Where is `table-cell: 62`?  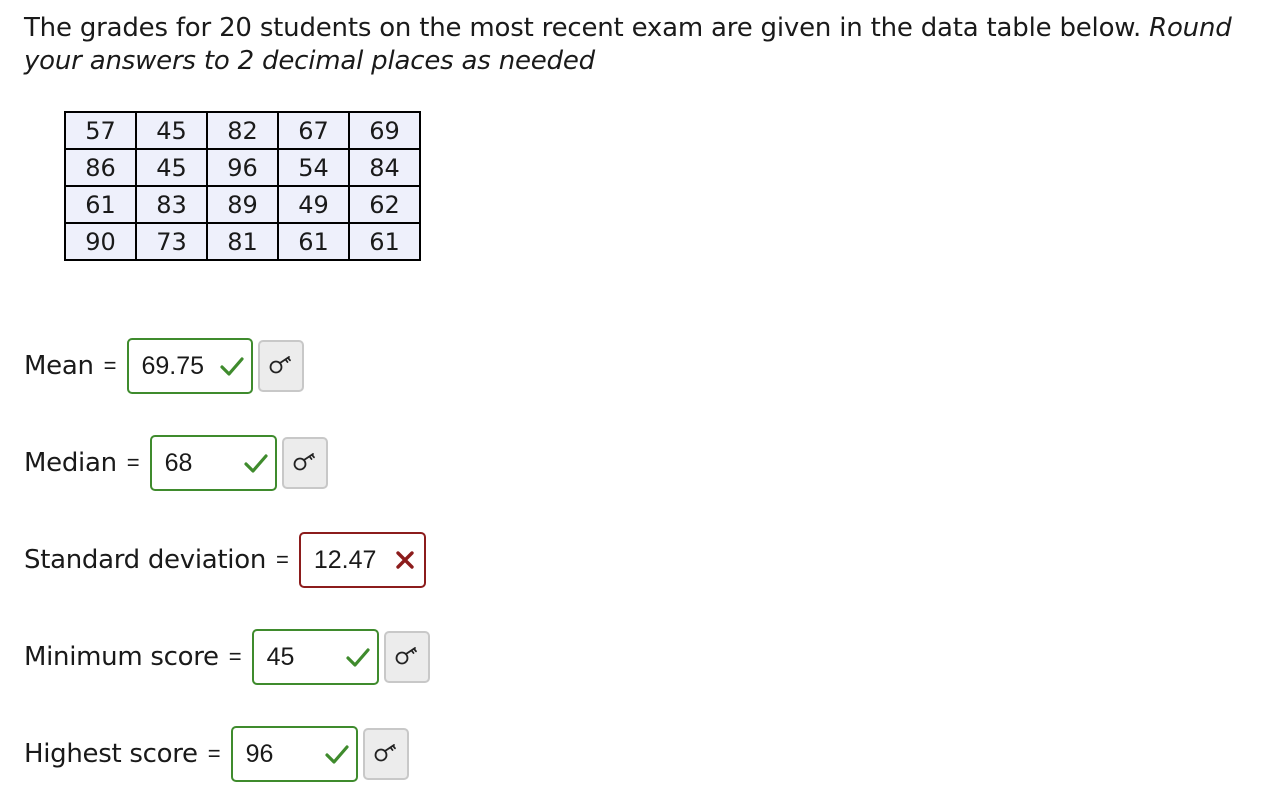
table-cell: 62 is located at coordinates (384, 204).